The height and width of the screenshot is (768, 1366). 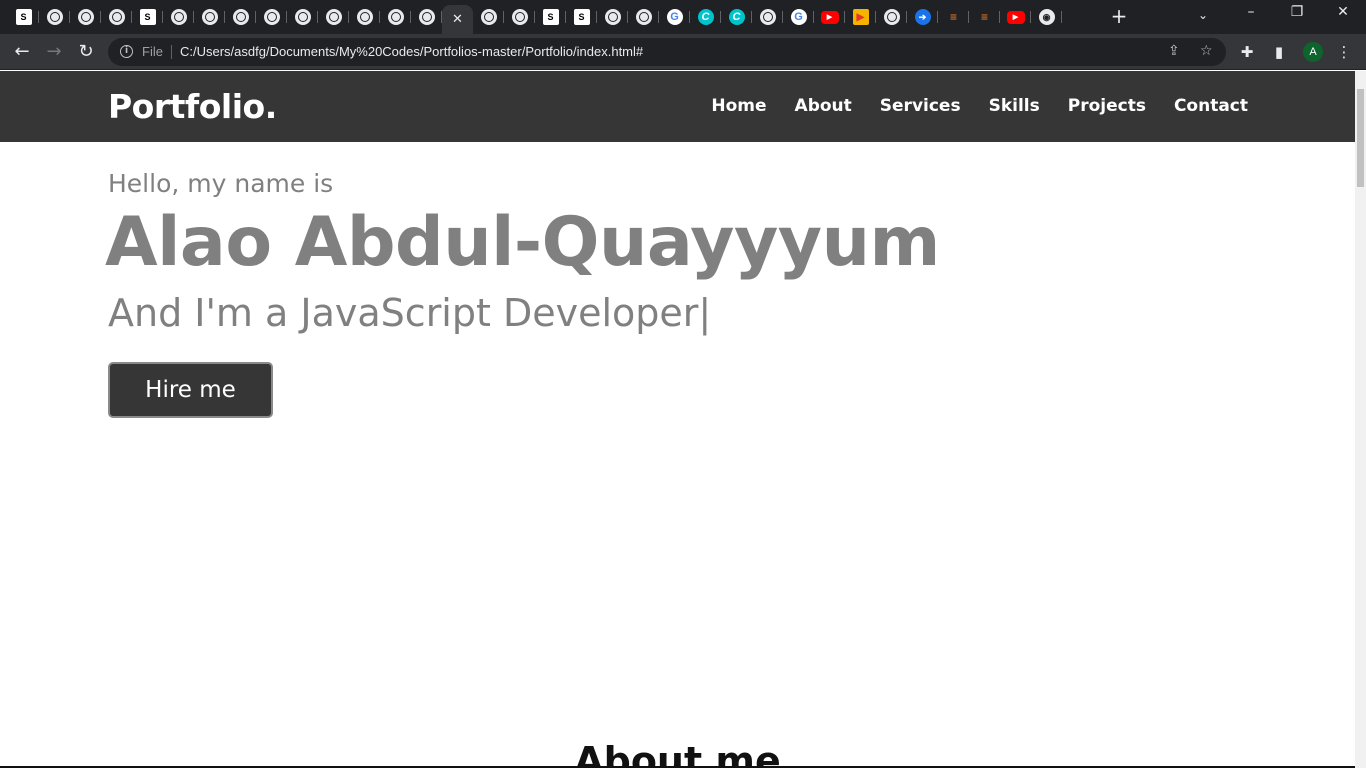 I want to click on reload-icon: ↻, so click(x=86, y=52).